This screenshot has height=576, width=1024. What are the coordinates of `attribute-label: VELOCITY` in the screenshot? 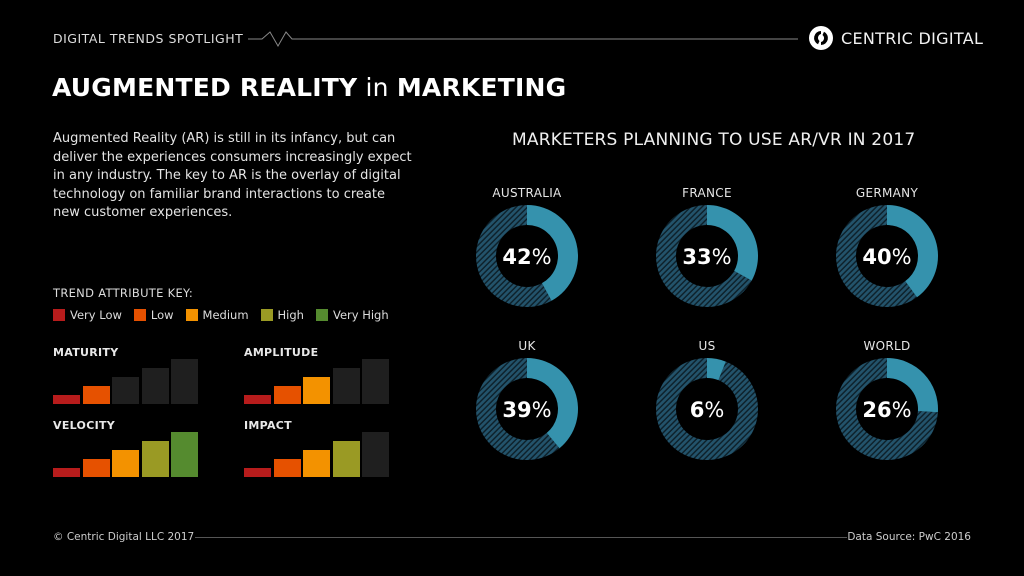 It's located at (84, 425).